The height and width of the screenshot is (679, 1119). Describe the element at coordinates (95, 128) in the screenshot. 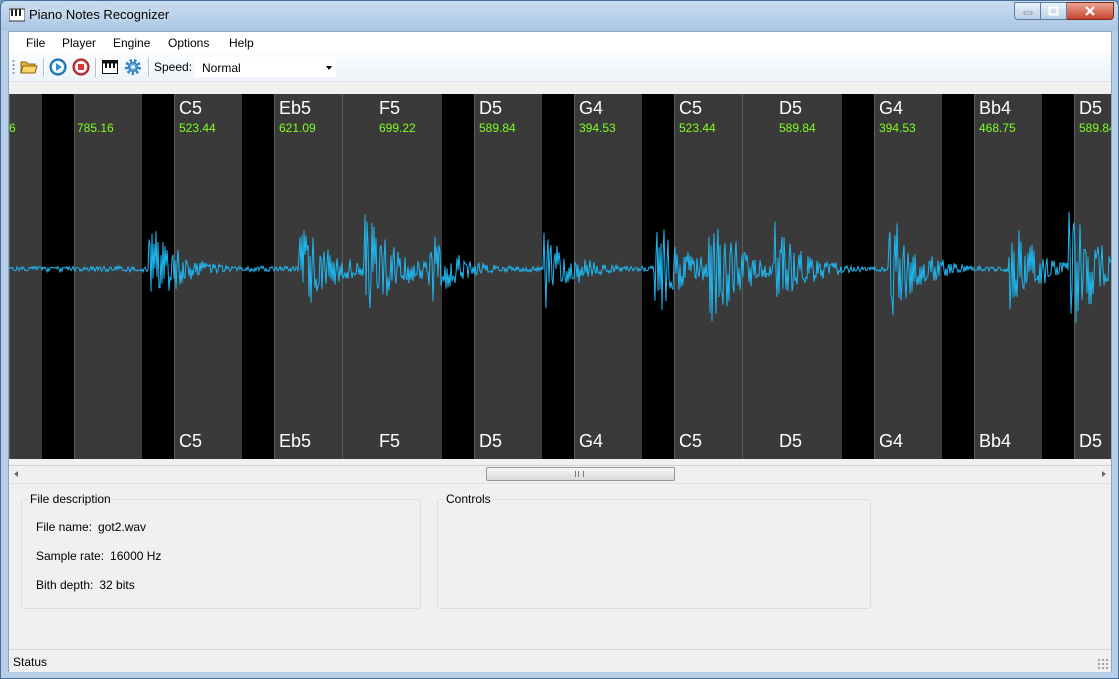

I see `frequency-label: 785.16` at that location.